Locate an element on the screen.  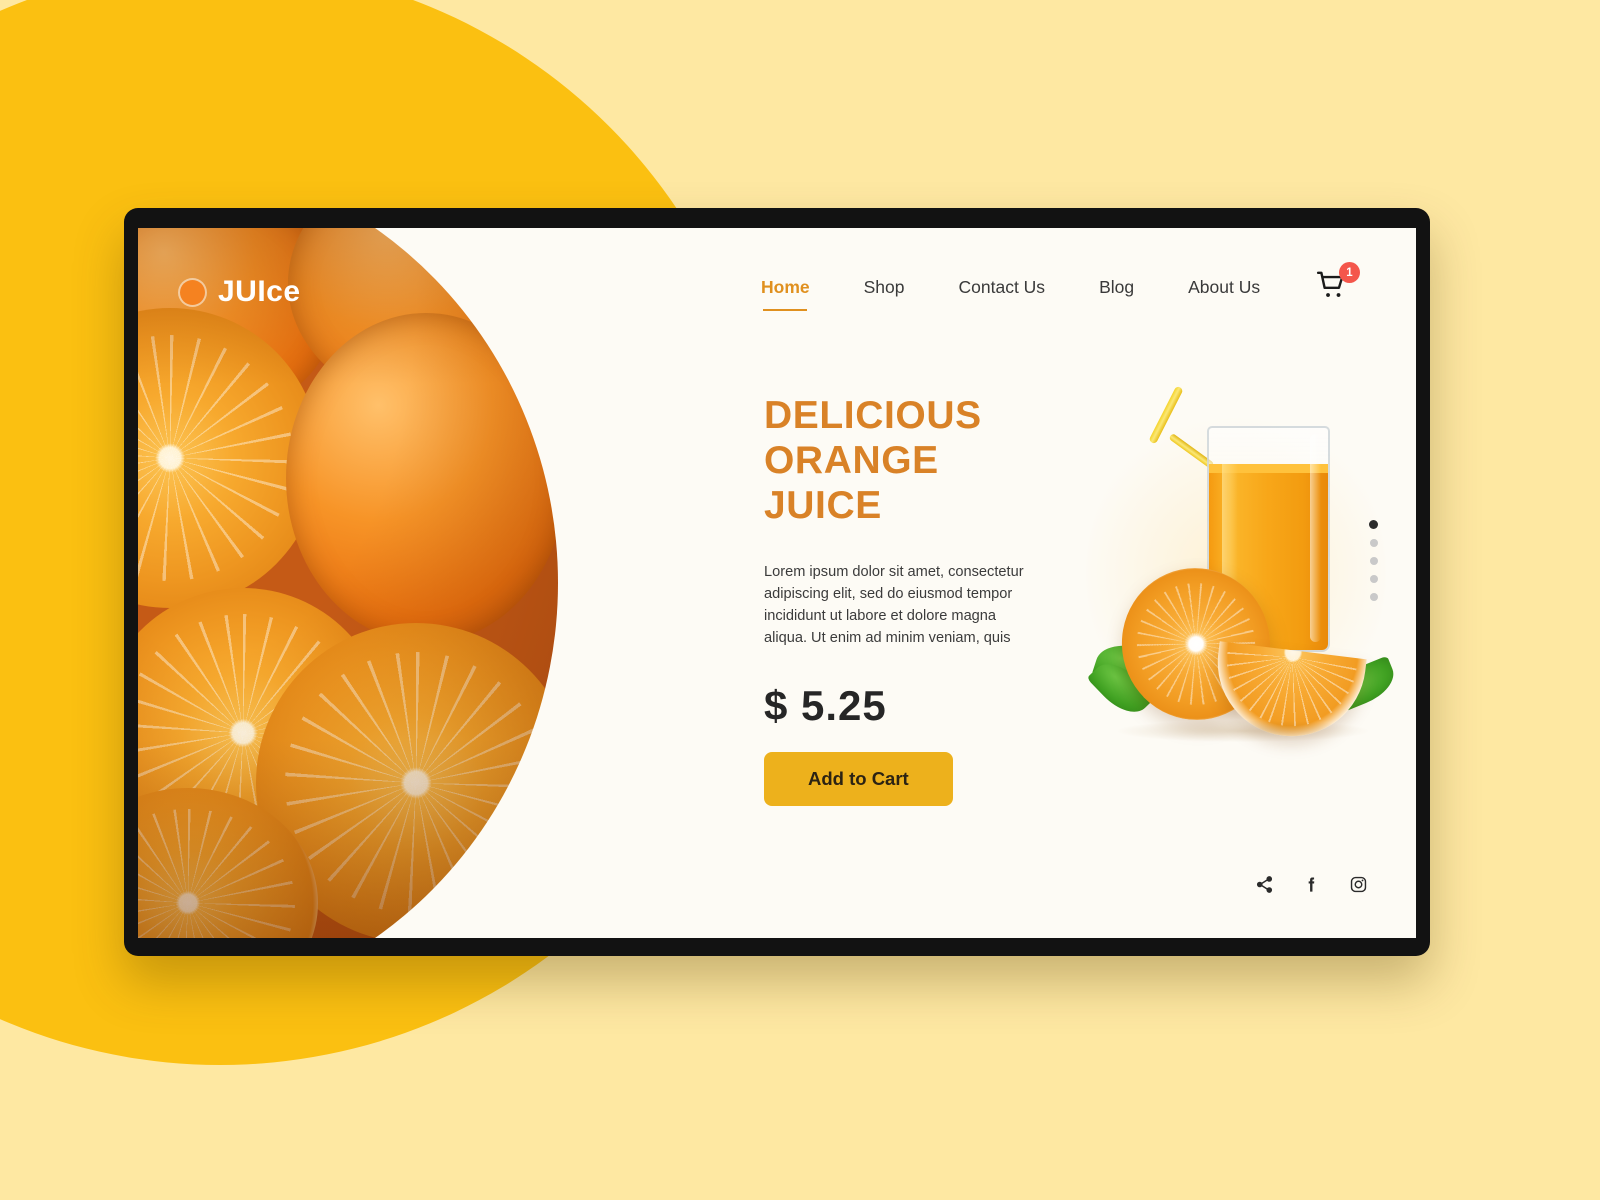
page-title: DELICIOUS ORANGE JUICE is located at coordinates (914, 461).